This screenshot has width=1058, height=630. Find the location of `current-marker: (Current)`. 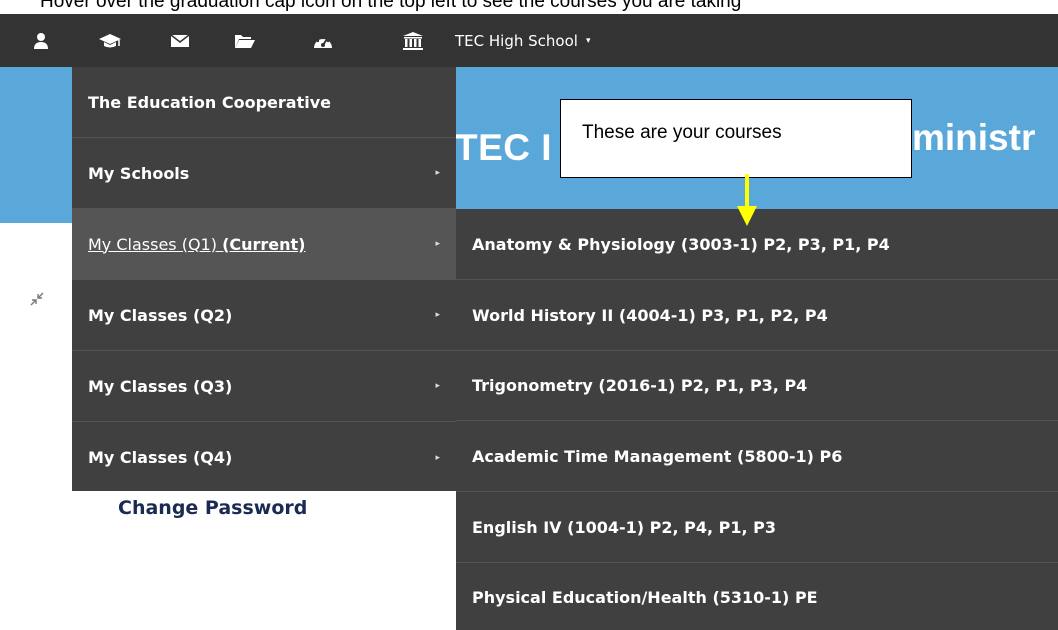

current-marker: (Current) is located at coordinates (264, 244).